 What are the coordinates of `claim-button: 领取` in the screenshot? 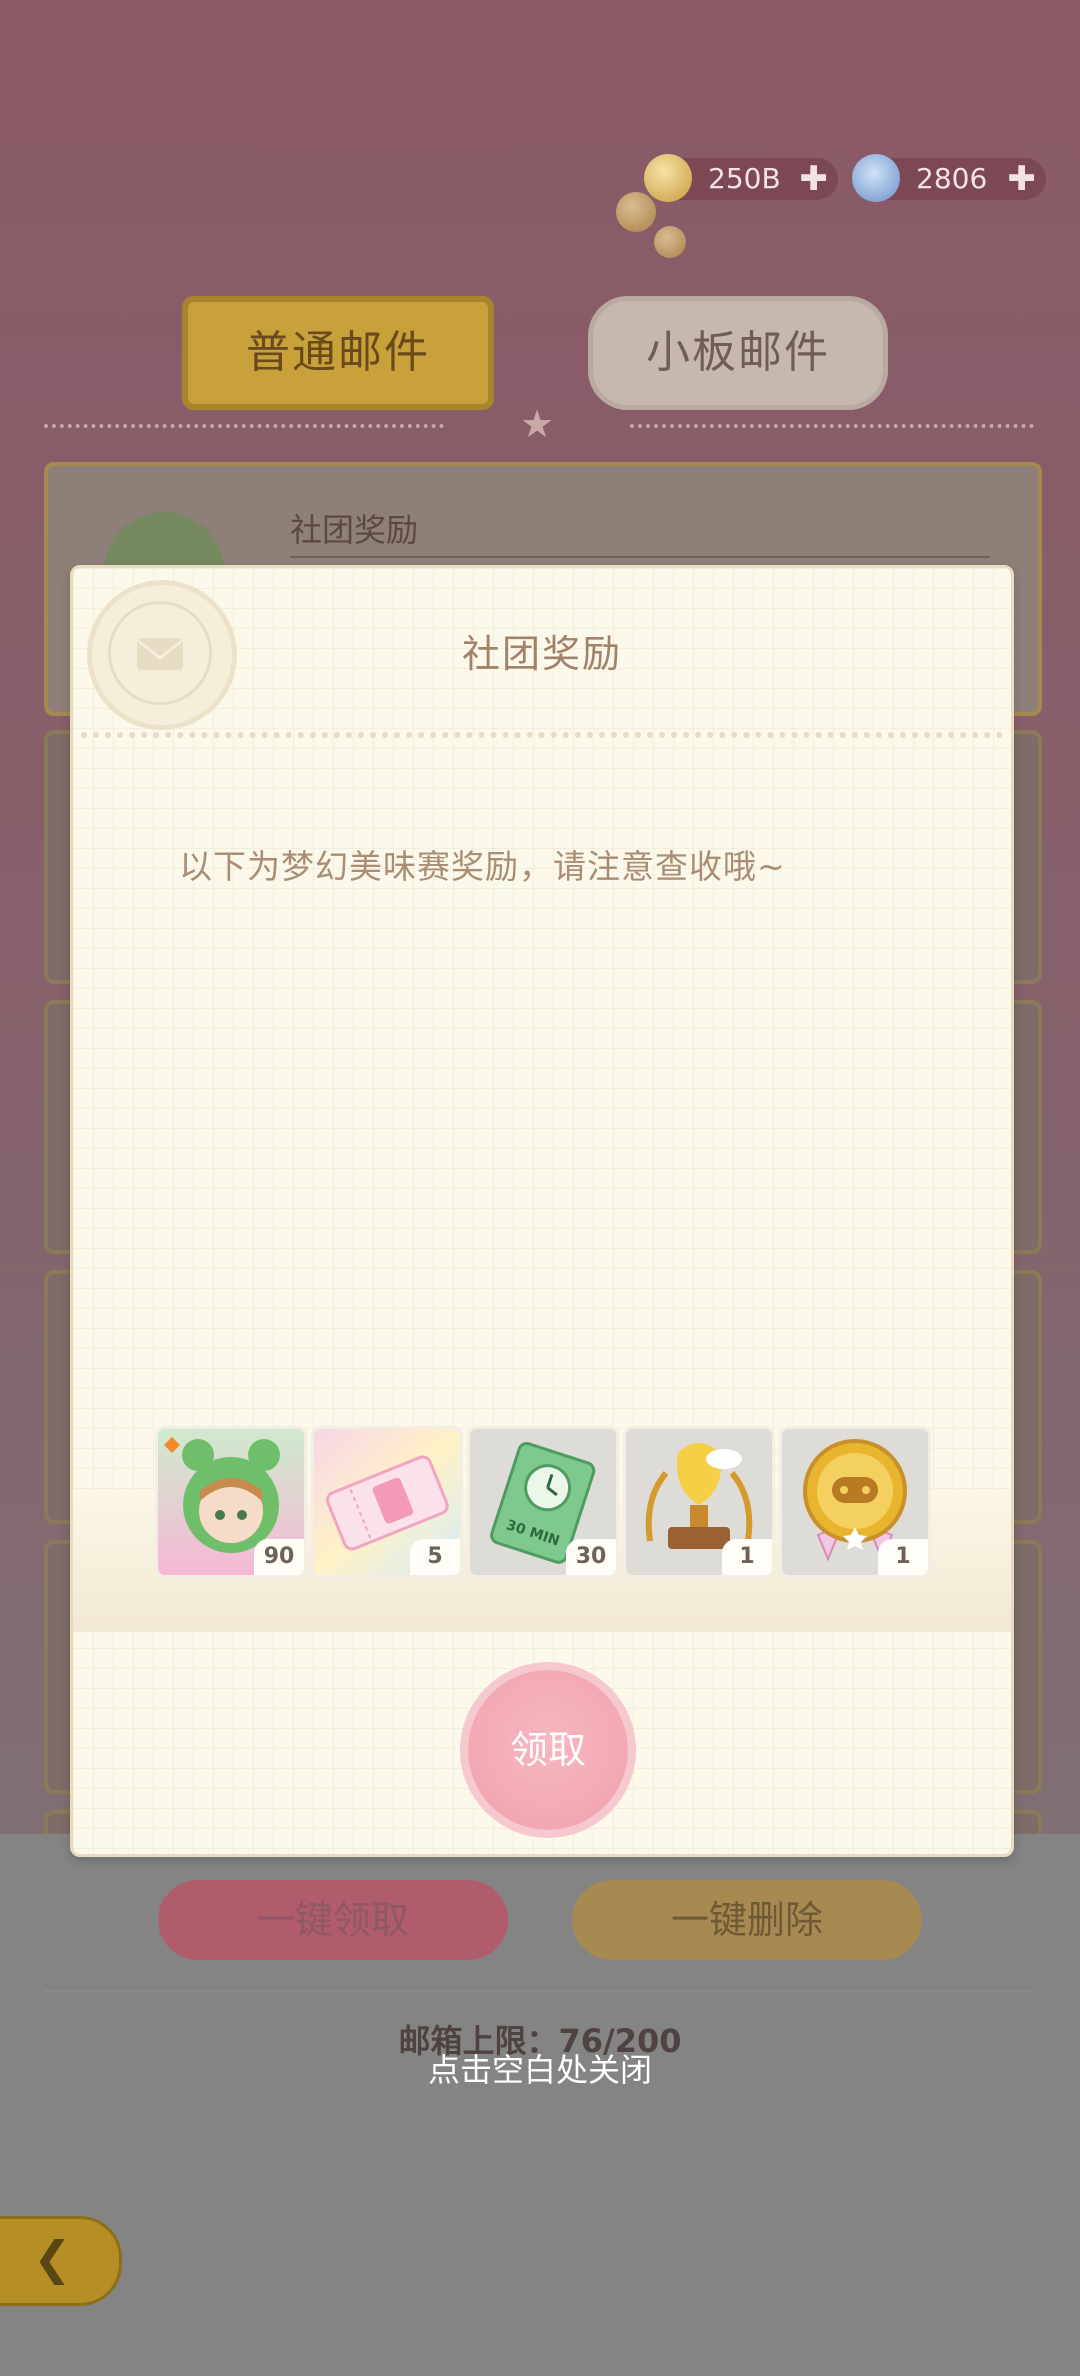 It's located at (548, 1750).